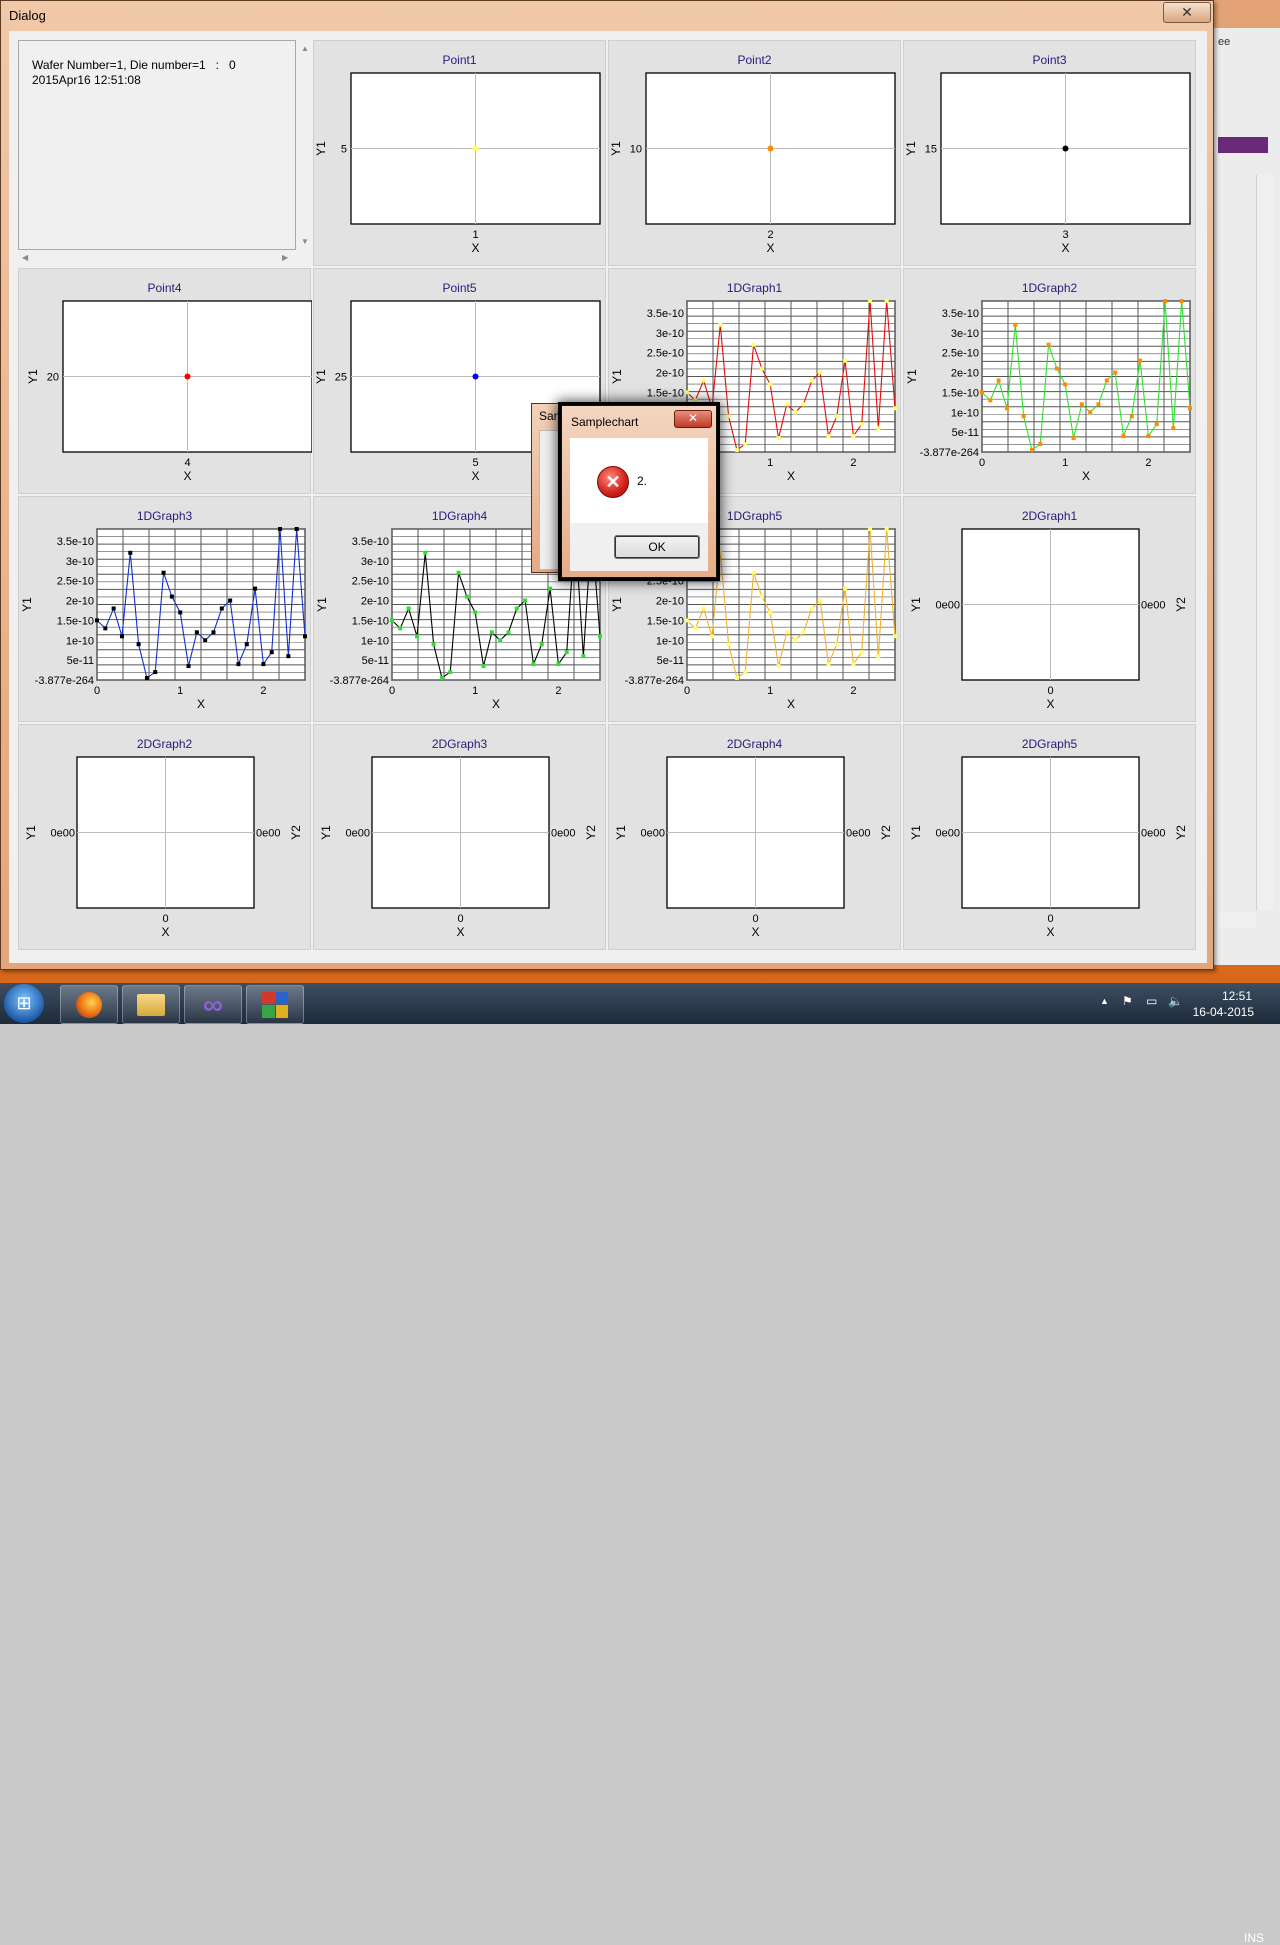  Describe the element at coordinates (657, 547) in the screenshot. I see `ok-button: OK` at that location.